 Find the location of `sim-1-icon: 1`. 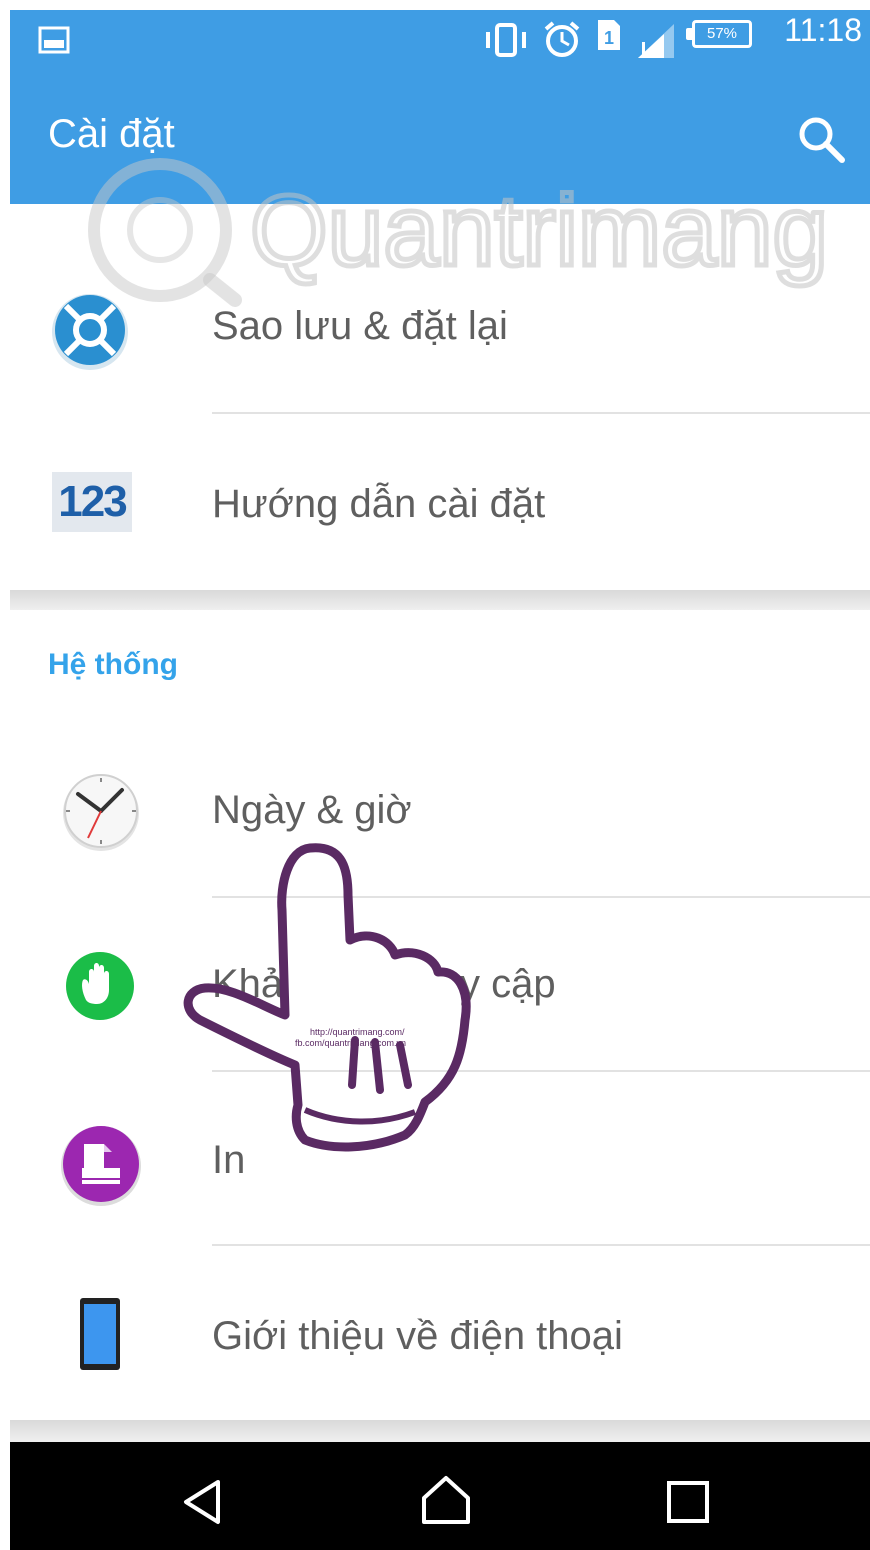

sim-1-icon: 1 is located at coordinates (609, 35).